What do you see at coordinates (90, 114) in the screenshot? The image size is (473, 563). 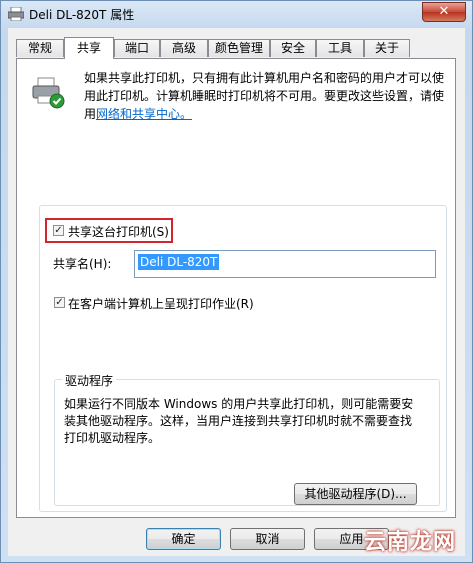 I see `info-prefix: 用` at bounding box center [90, 114].